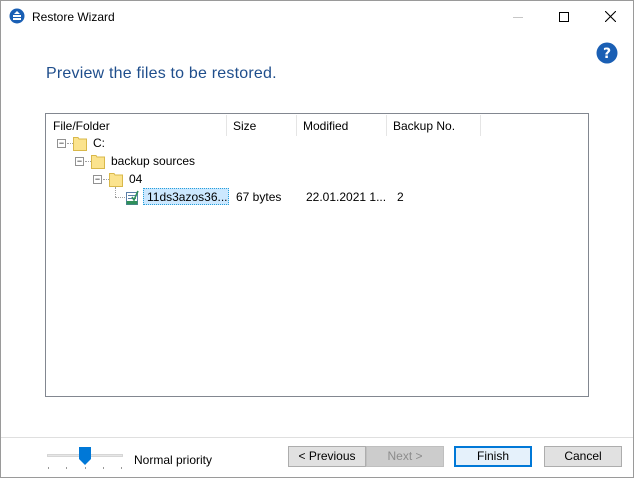 Image resolution: width=634 pixels, height=478 pixels. What do you see at coordinates (135, 179) in the screenshot?
I see `tree-node-label: 04` at bounding box center [135, 179].